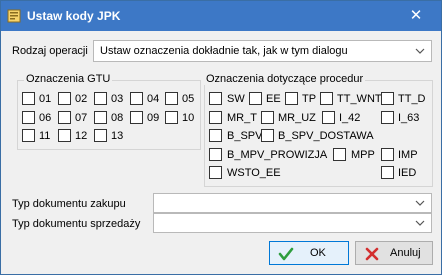 Image resolution: width=442 pixels, height=275 pixels. Describe the element at coordinates (309, 99) in the screenshot. I see `proc-label-tp: TP` at that location.